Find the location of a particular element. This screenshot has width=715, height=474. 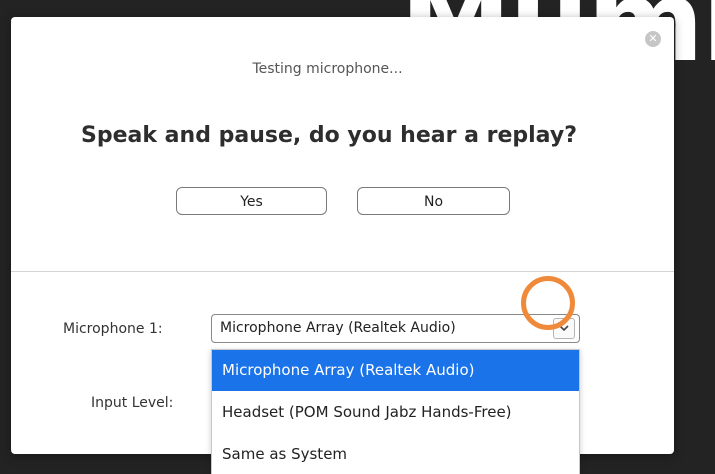

dropdown-option-headset: Headset (POM Sound Jabz Hands-Free) is located at coordinates (395, 412).